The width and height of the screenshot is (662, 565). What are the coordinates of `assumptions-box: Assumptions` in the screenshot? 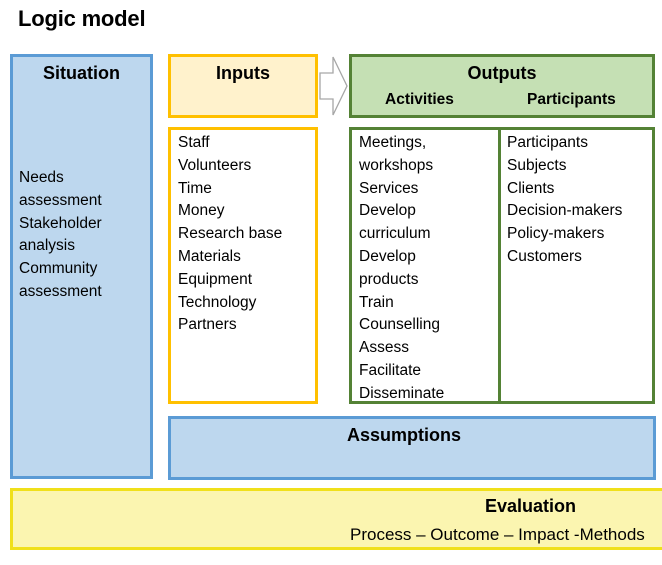 It's located at (412, 448).